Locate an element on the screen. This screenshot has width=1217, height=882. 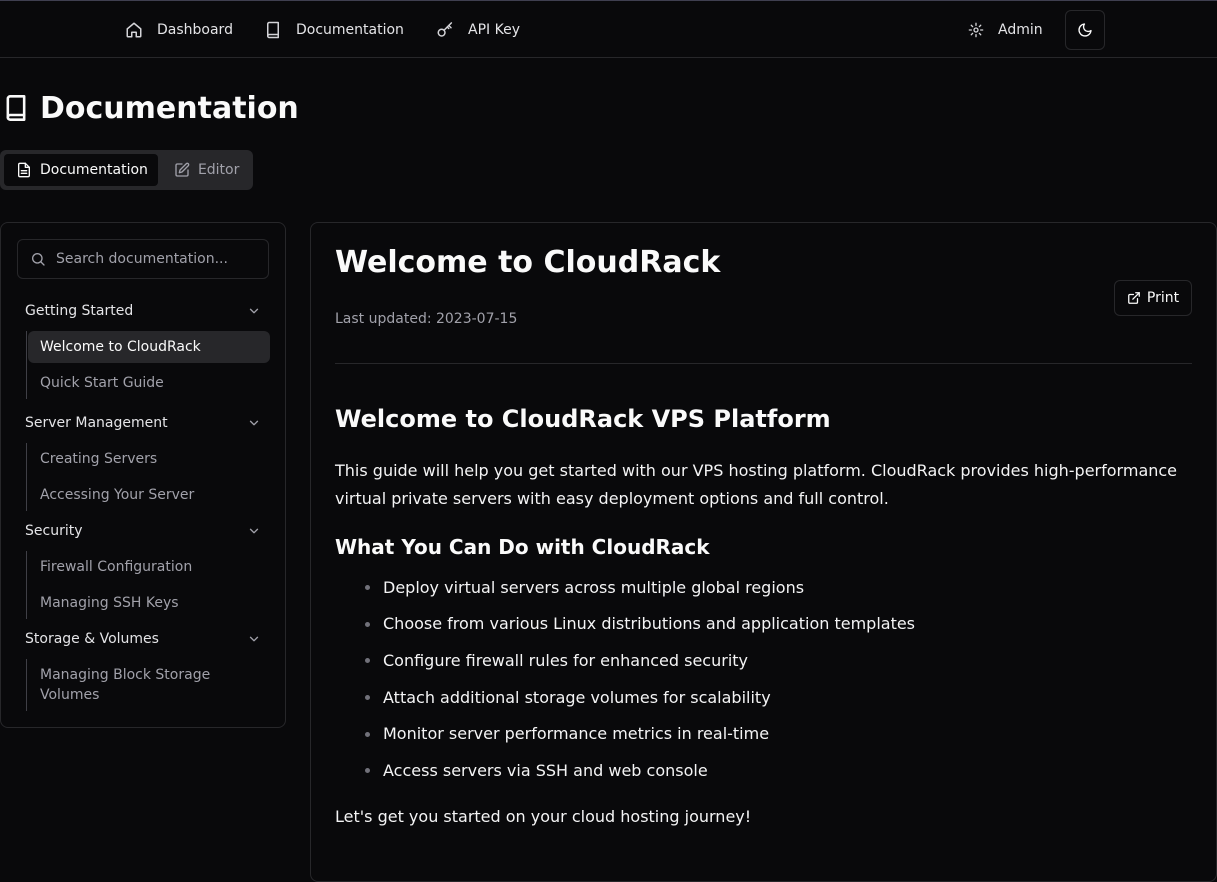
search-box is located at coordinates (143, 259).